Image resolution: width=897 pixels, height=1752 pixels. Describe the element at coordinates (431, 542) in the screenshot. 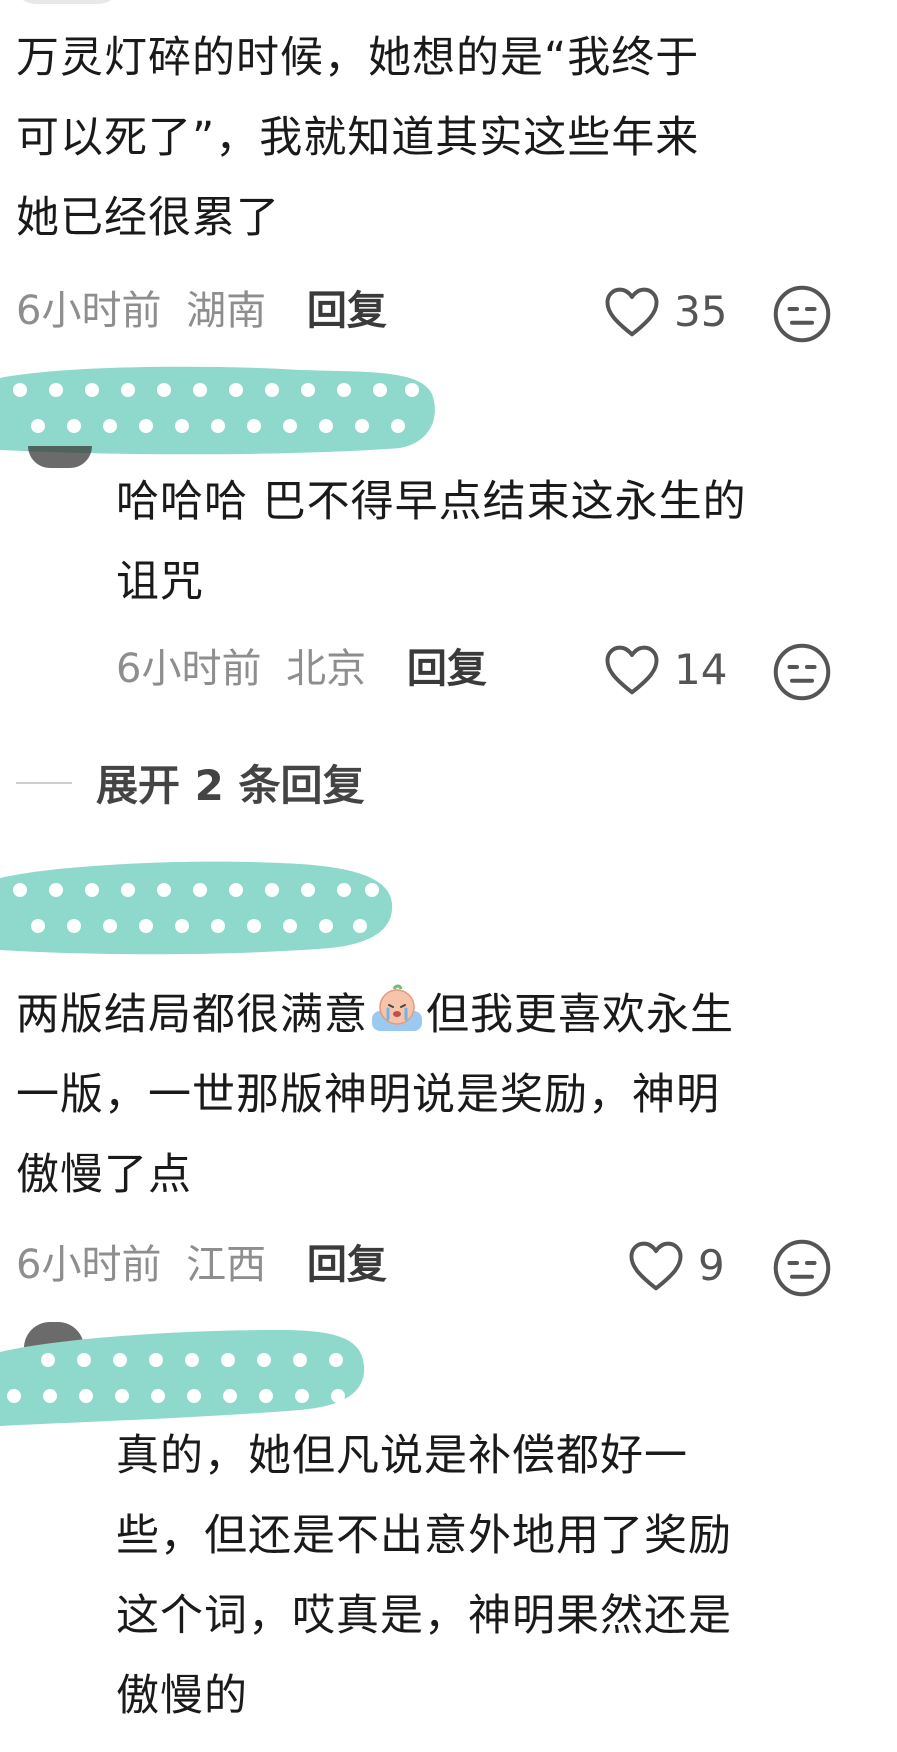

I see `reply-text: 哈哈哈 巴不得早点结束这永生的 诅咒` at that location.